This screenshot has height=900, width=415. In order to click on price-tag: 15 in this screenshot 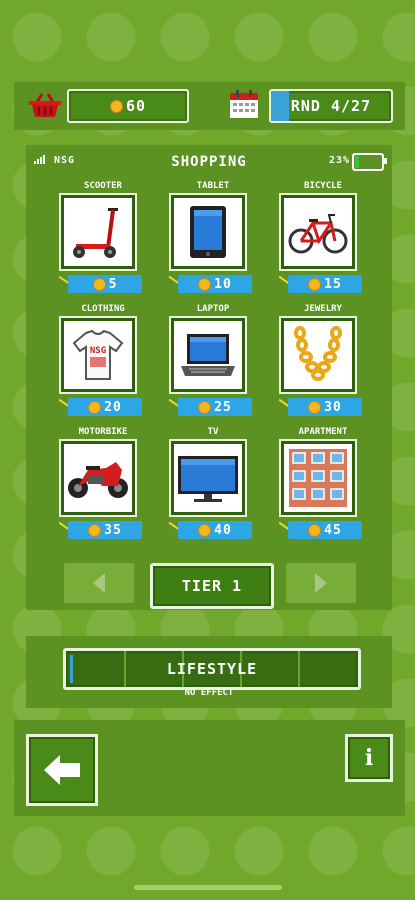, I will do `click(321, 284)`.